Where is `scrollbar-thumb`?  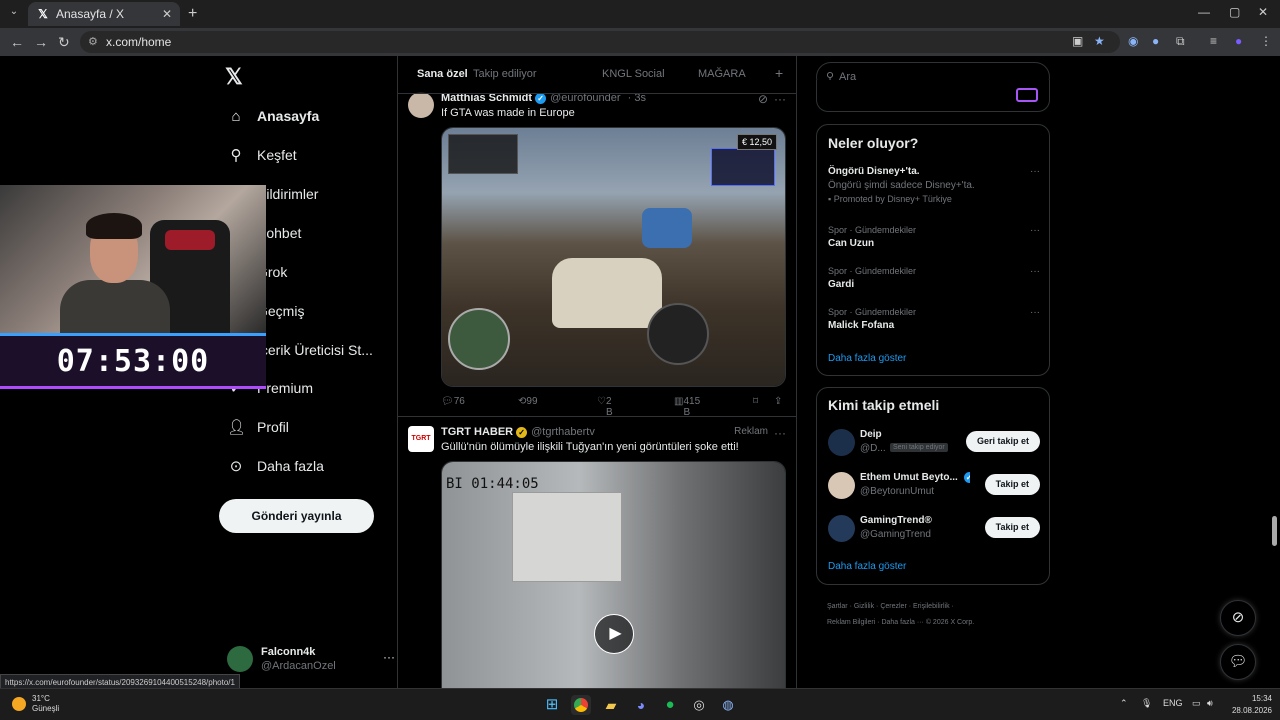
scrollbar-thumb is located at coordinates (1274, 531).